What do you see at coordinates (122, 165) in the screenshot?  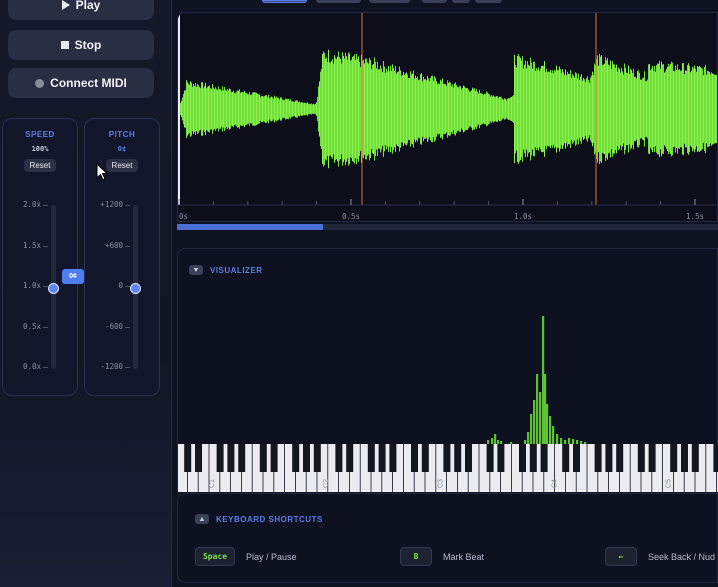 I see `pitch-reset-button: Reset` at bounding box center [122, 165].